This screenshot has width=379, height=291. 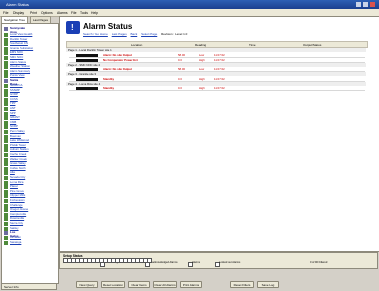 What do you see at coordinates (216, 83) in the screenshot?
I see `alarm-group-header: Page 4 - Loma Rica site 4` at bounding box center [216, 83].